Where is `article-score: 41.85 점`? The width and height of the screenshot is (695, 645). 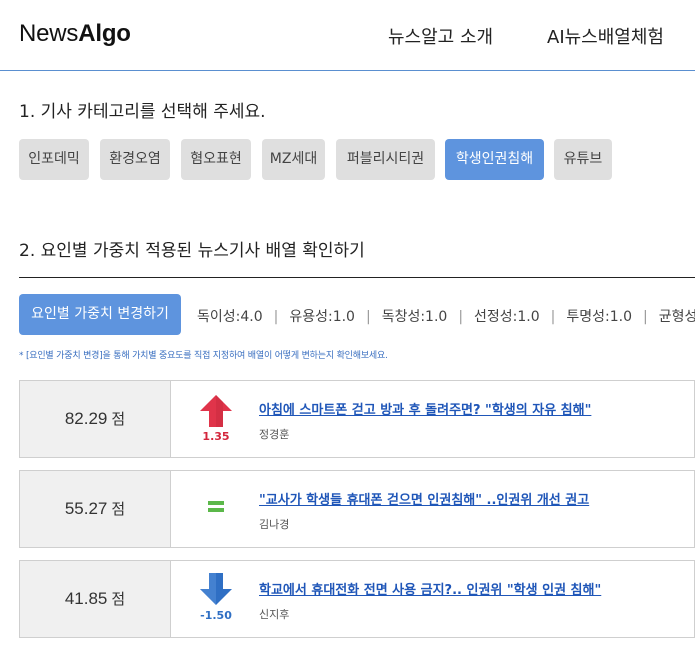
article-score: 41.85 점 is located at coordinates (95, 599).